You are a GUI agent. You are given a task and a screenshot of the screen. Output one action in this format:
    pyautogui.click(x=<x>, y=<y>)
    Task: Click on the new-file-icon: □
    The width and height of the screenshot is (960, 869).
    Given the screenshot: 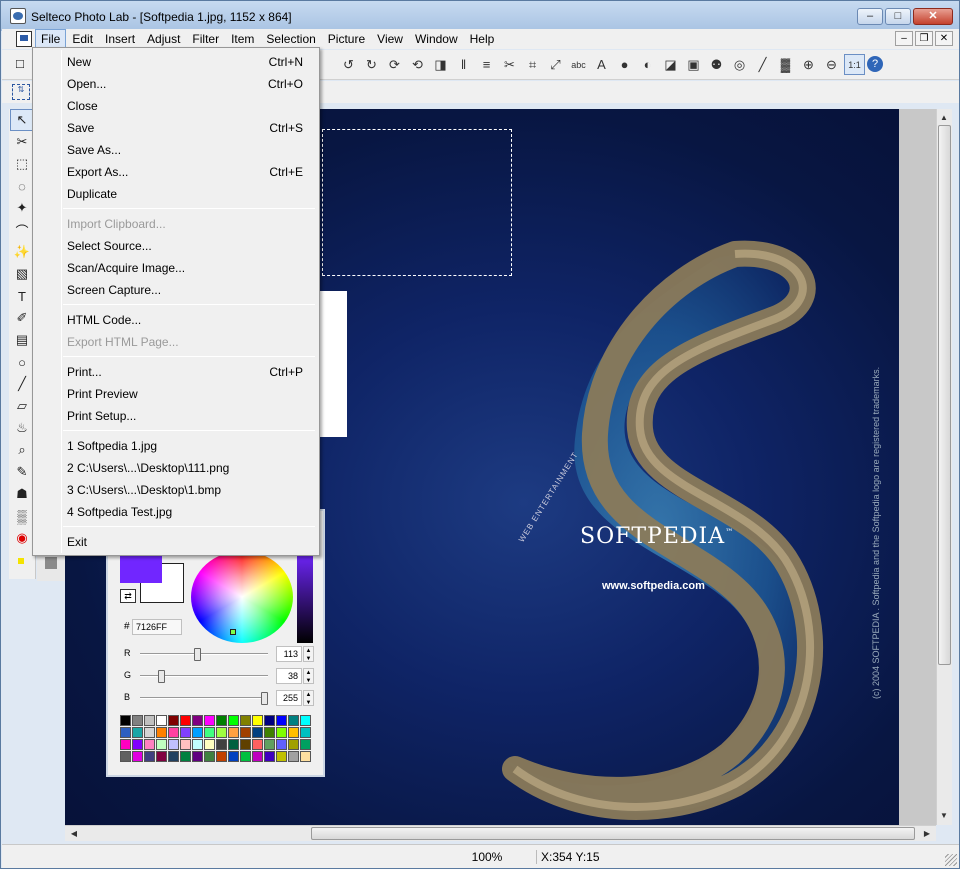 What is the action you would take?
    pyautogui.click(x=20, y=63)
    